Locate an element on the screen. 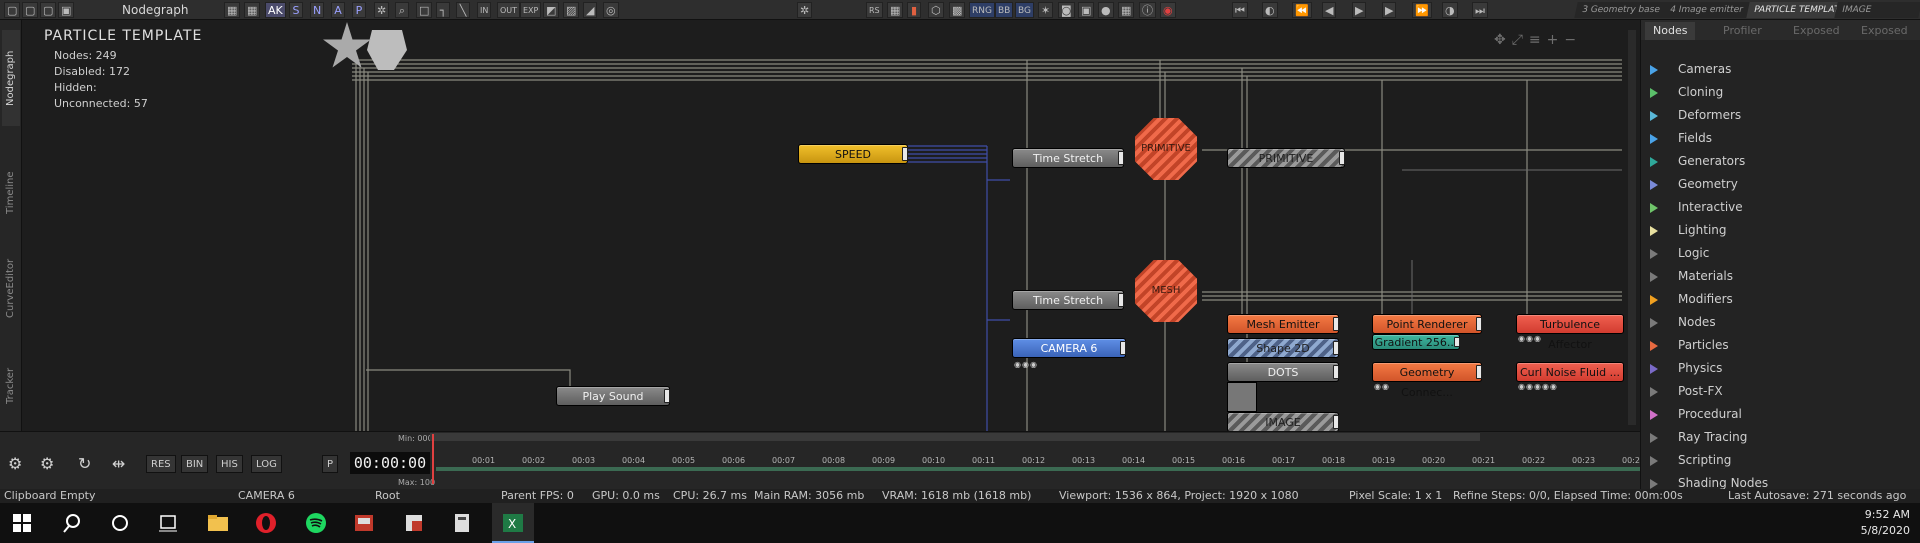 The height and width of the screenshot is (543, 1920). tab-tracker: Tracker is located at coordinates (11, 386).